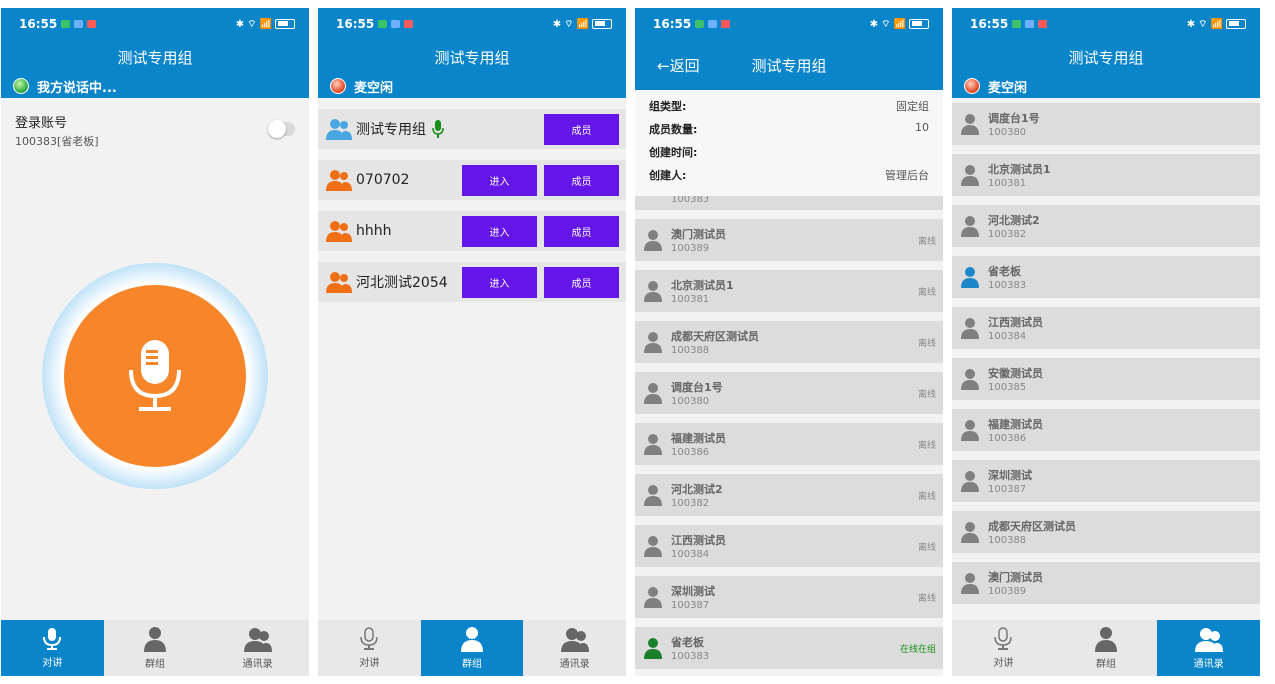 Image resolution: width=1275 pixels, height=684 pixels. I want to click on contact-row: 河北测试2 100382, so click(1106, 226).